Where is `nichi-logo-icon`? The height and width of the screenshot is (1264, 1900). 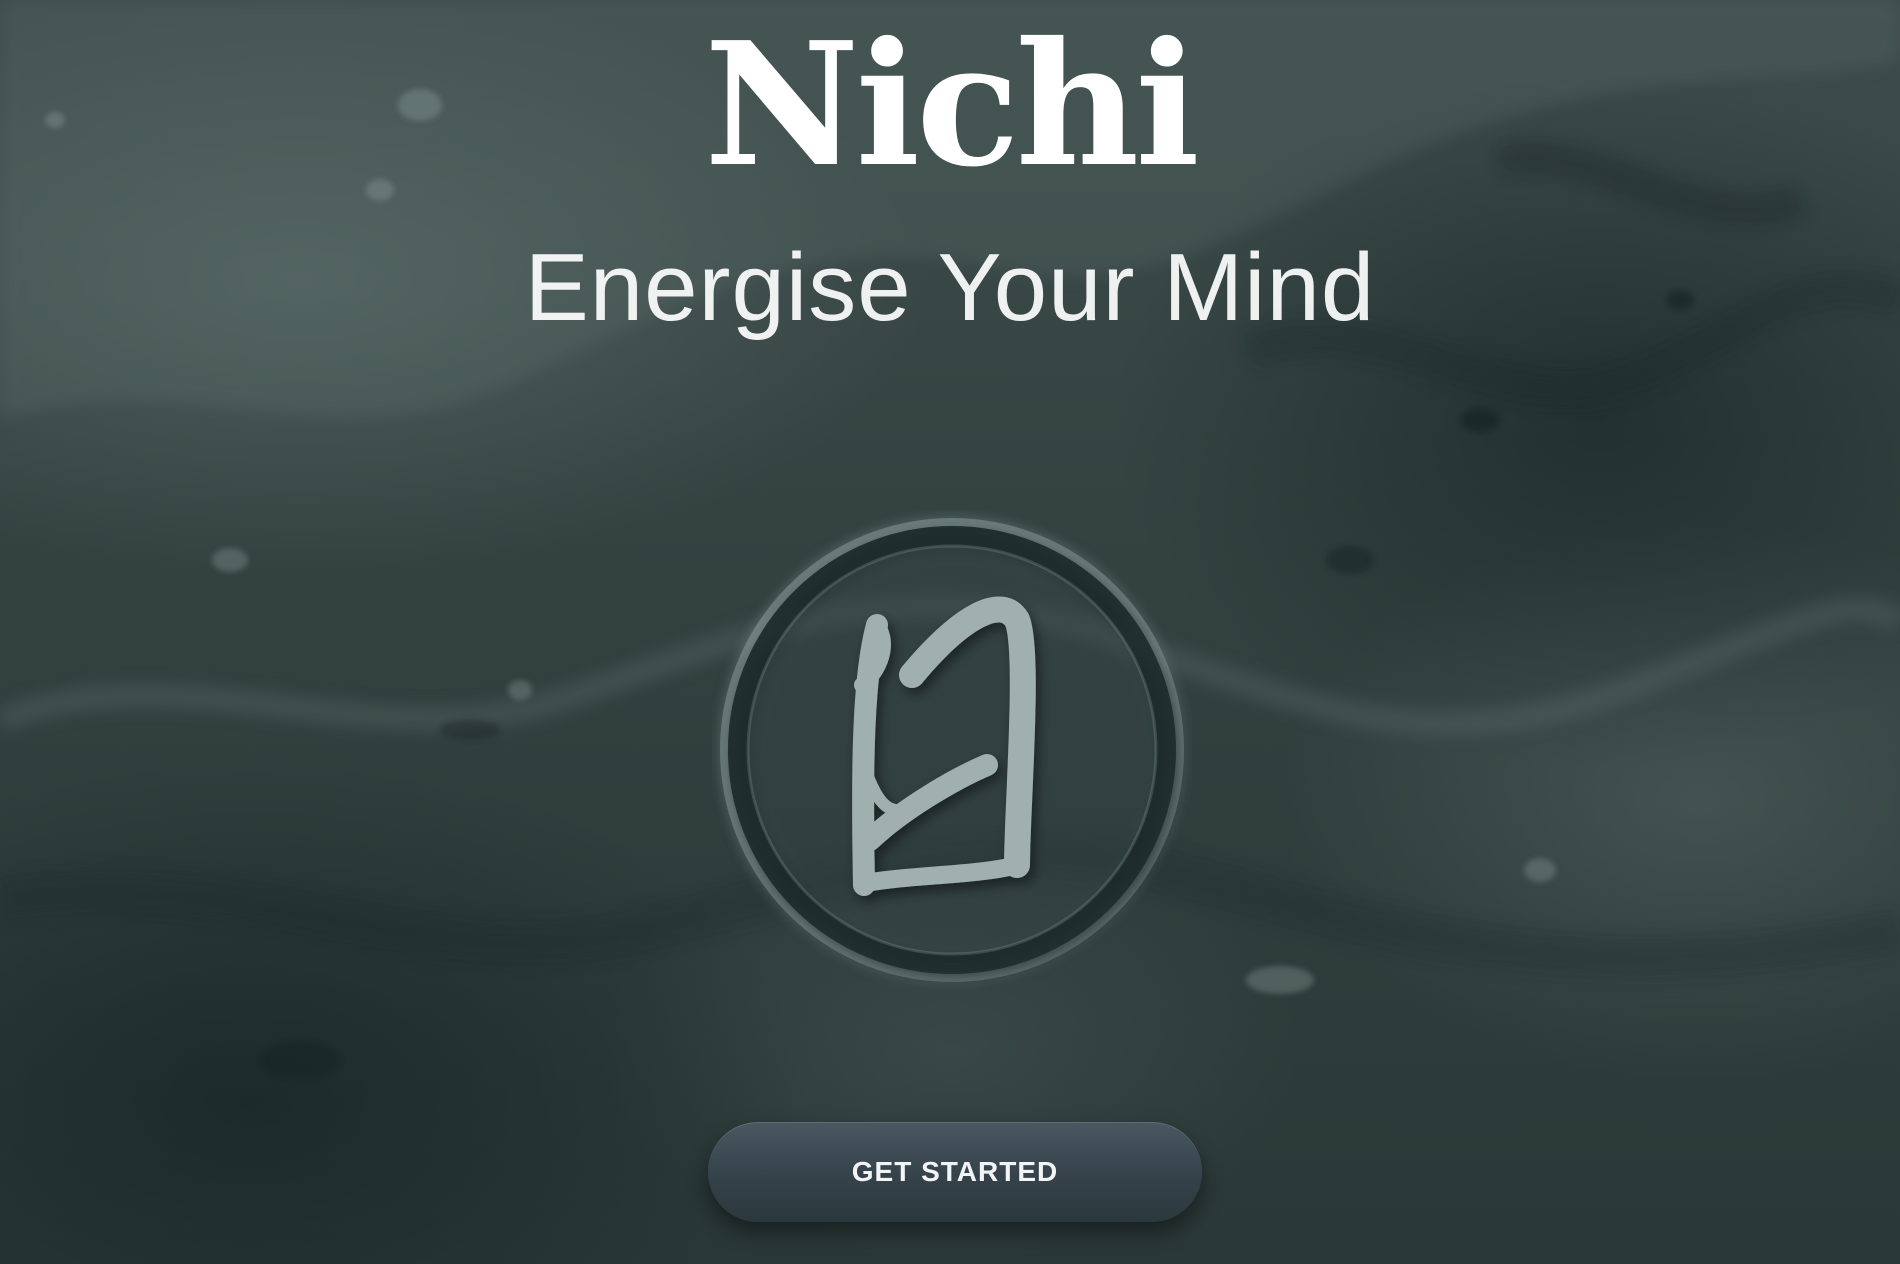
nichi-logo-icon is located at coordinates (952, 750).